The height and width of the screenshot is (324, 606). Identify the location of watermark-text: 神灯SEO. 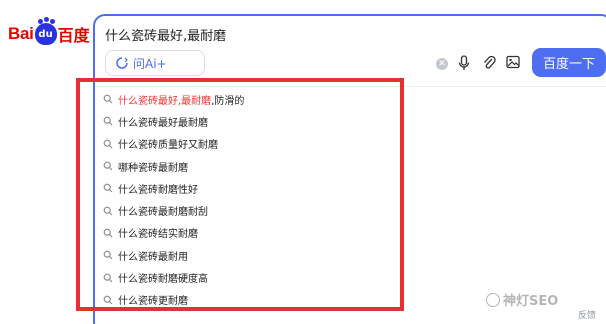
(531, 301).